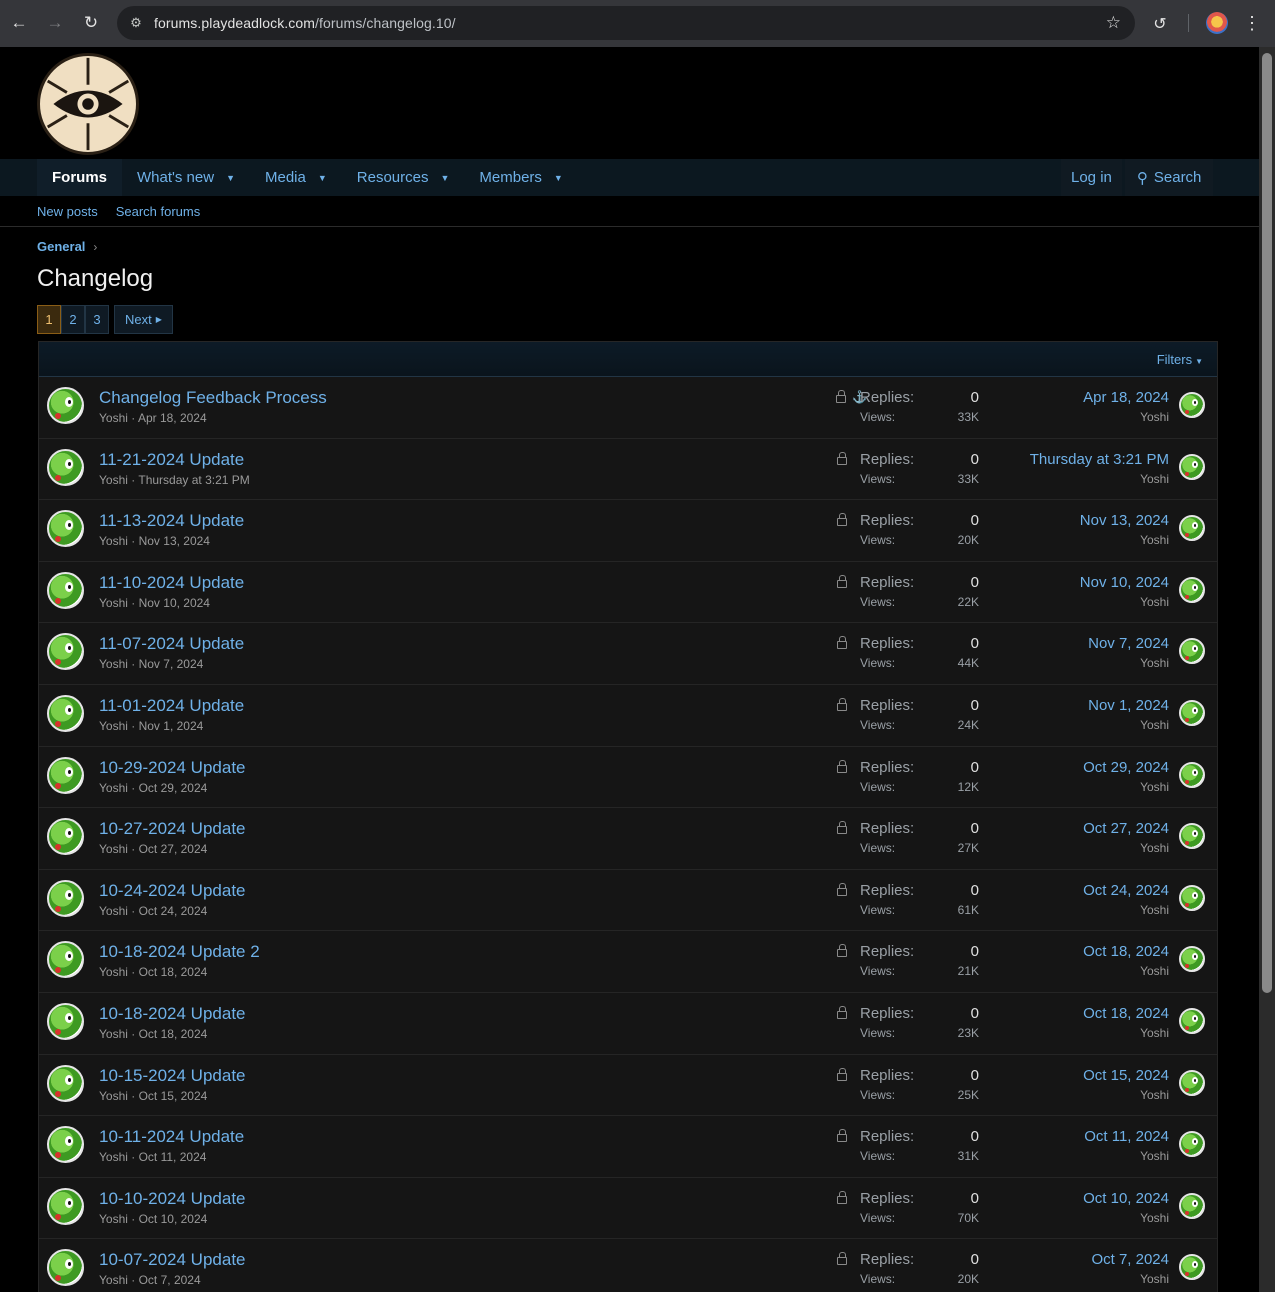 This screenshot has width=1275, height=1292. Describe the element at coordinates (1124, 520) in the screenshot. I see `last-post-date-link: Nov 13, 2024` at that location.